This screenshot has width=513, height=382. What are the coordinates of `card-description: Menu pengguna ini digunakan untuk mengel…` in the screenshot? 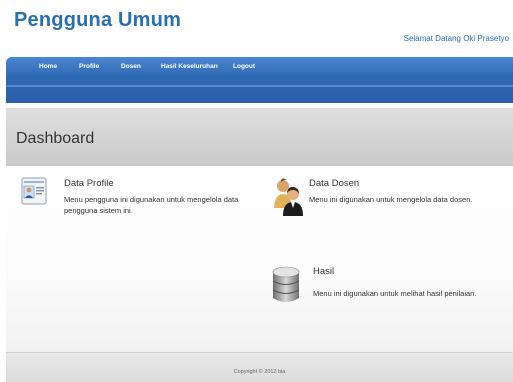 It's located at (151, 205).